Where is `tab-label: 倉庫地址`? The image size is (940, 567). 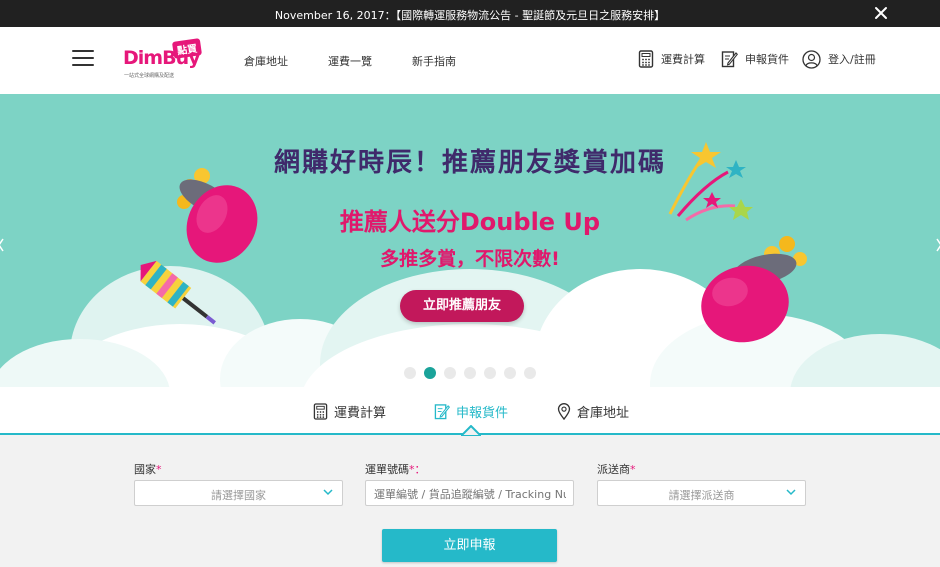
tab-label: 倉庫地址 is located at coordinates (603, 413).